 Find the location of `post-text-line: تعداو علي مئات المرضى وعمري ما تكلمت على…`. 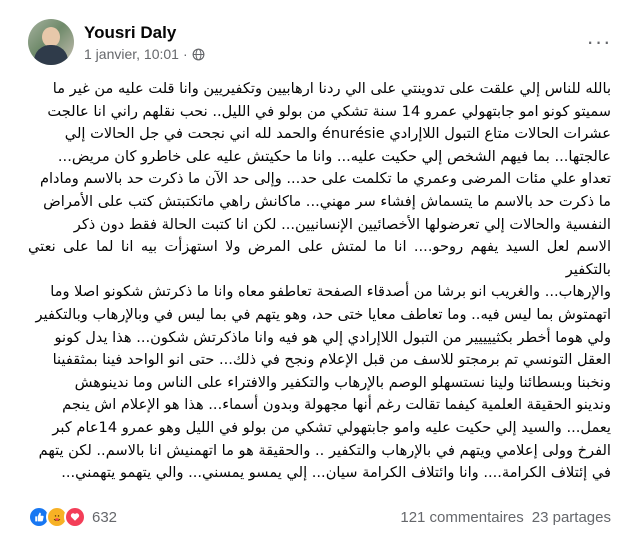

post-text-line: تعداو علي مئات المرضى وعمري ما تكلمت على… is located at coordinates (325, 179).